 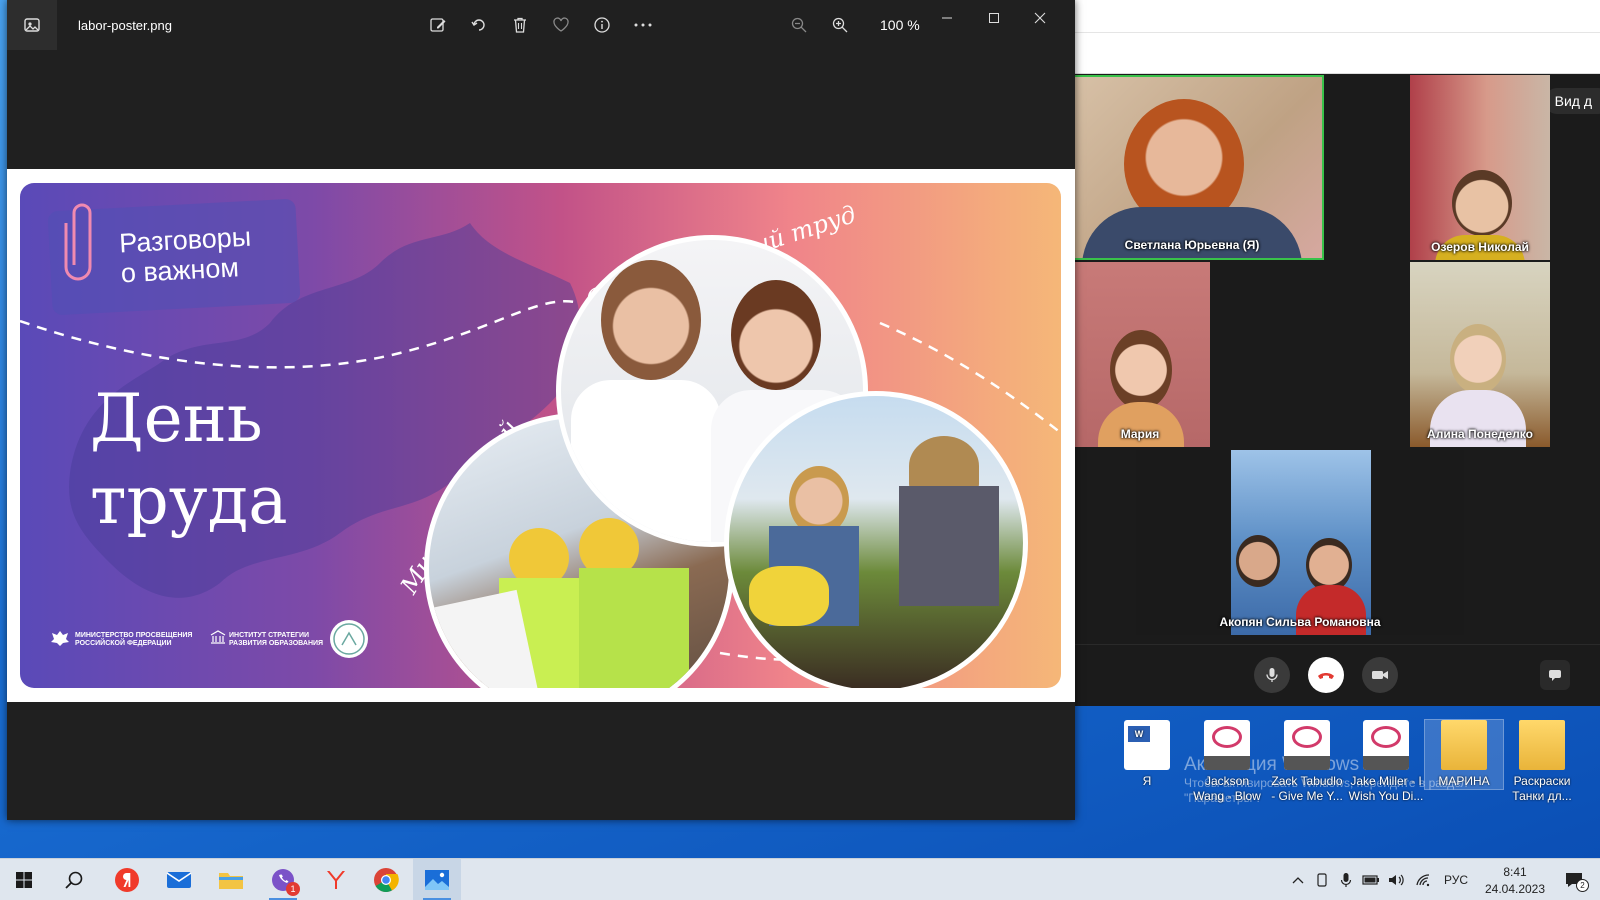 I want to click on tray-network, so click(x=1423, y=879).